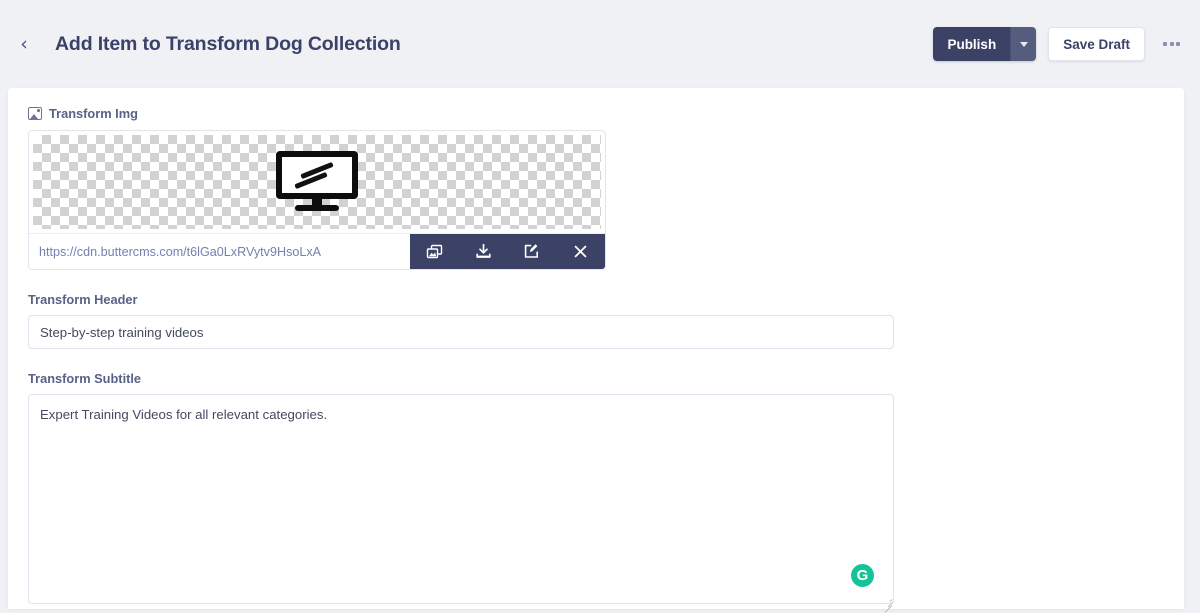 This screenshot has height=613, width=1200. I want to click on monitor-icon, so click(317, 182).